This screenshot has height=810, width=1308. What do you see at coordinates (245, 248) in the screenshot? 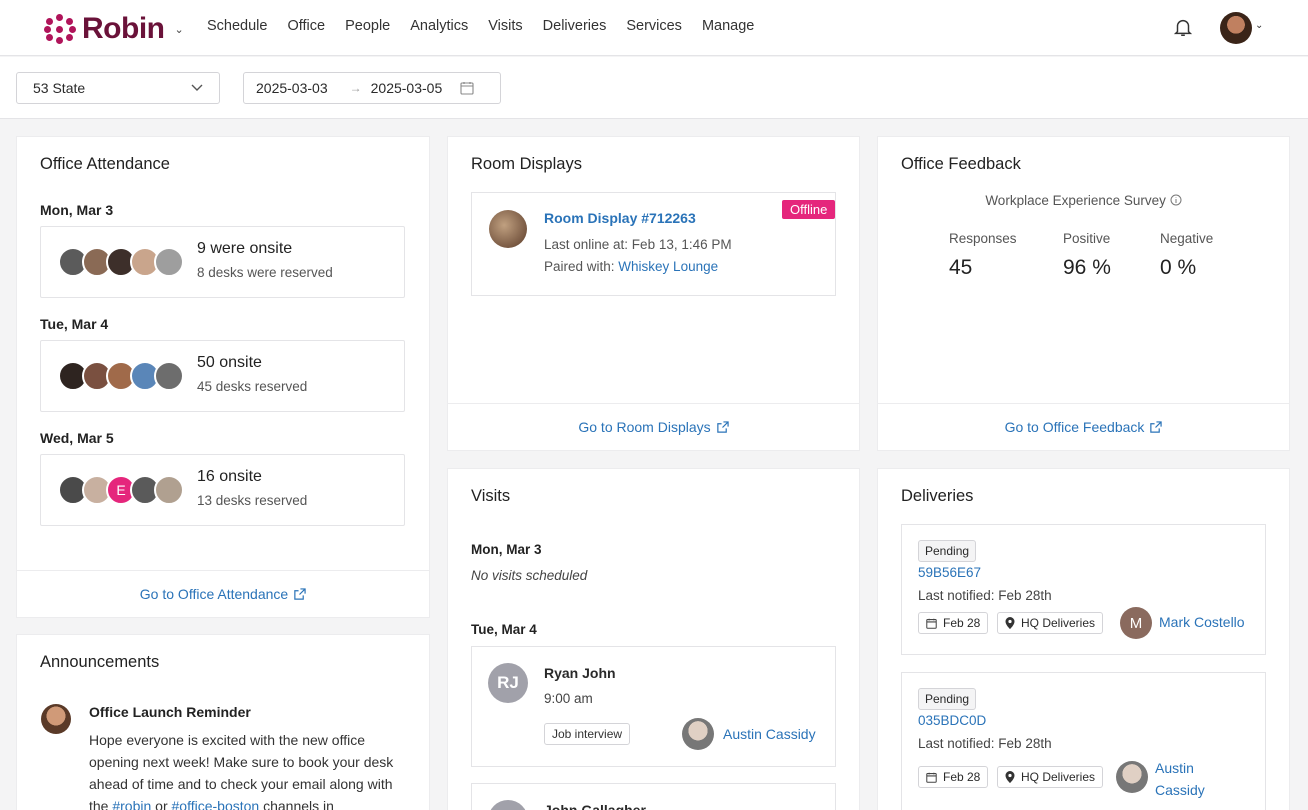
I see `onsite-count: 9 were onsite` at bounding box center [245, 248].